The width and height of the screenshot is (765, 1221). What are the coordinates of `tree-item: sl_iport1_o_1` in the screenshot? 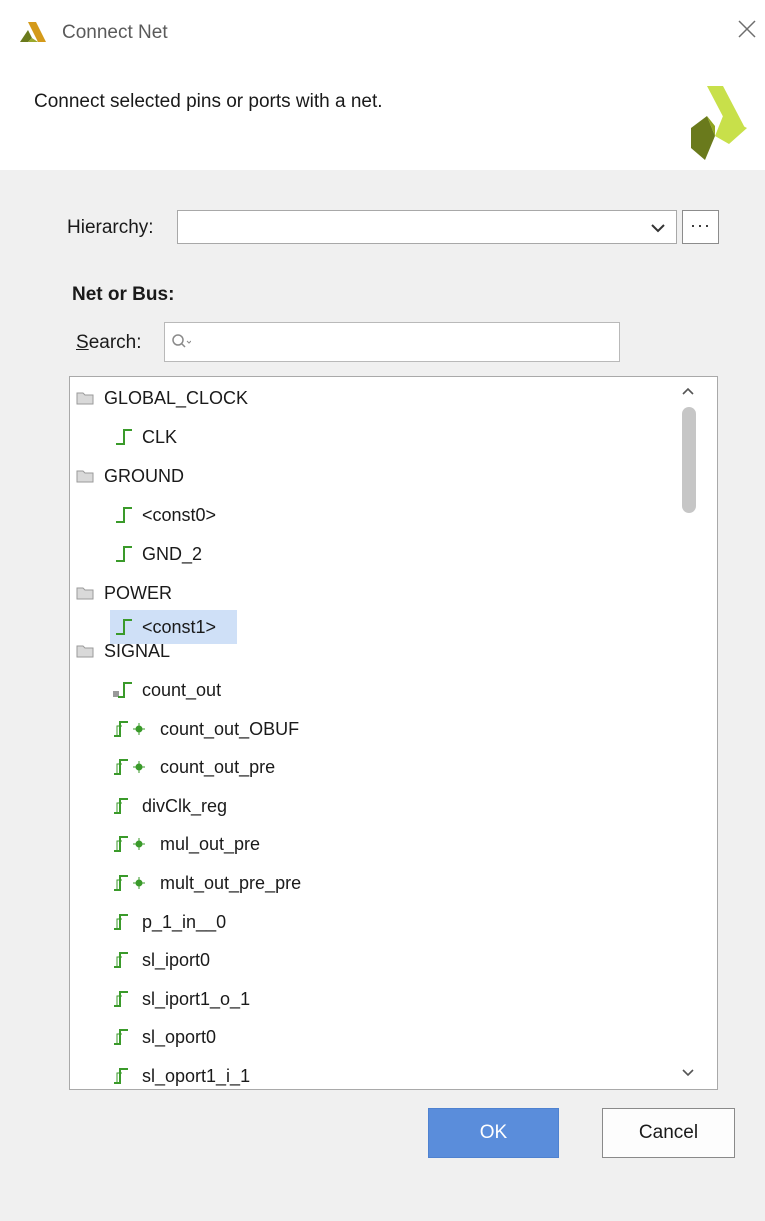 It's located at (390, 999).